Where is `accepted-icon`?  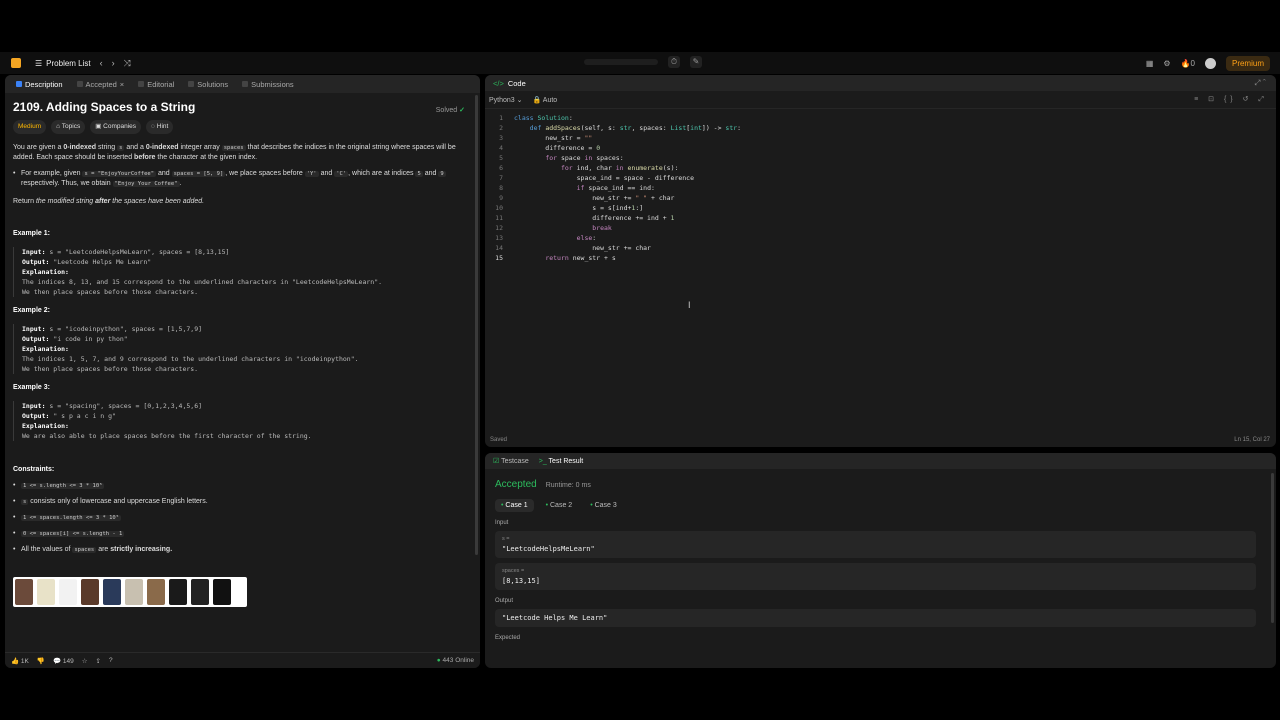
accepted-icon is located at coordinates (79, 84).